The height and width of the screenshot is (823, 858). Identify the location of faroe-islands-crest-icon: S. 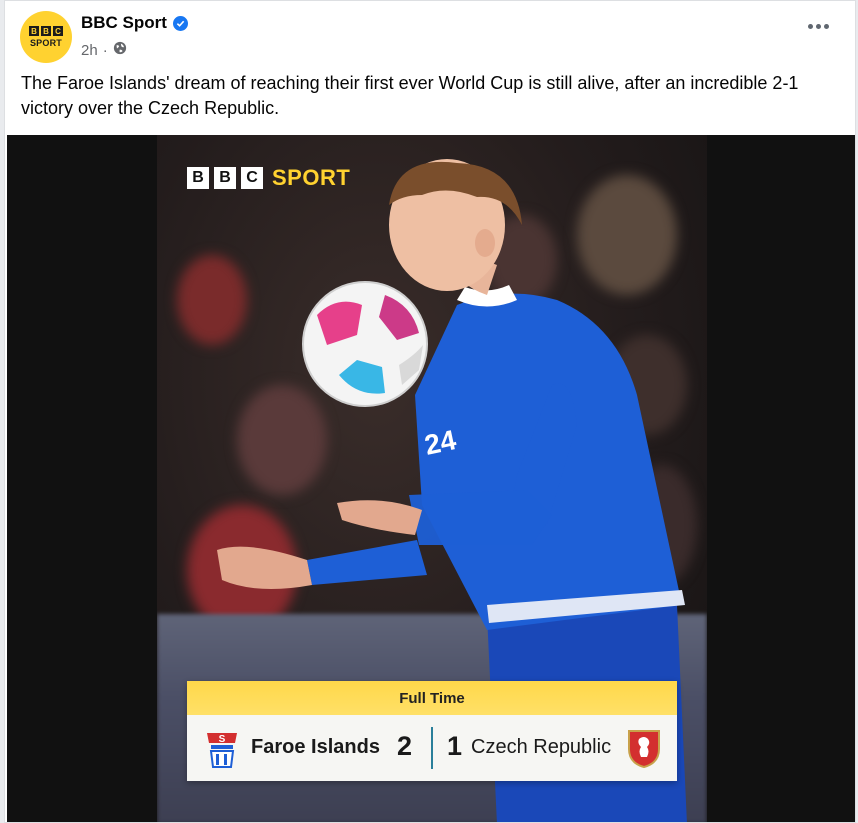
(222, 751).